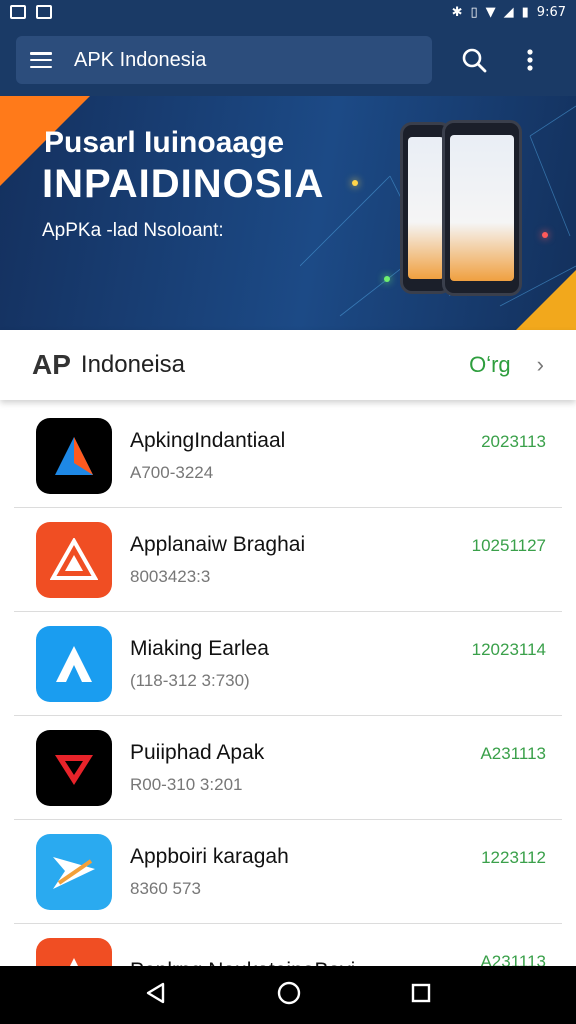 The image size is (576, 1024). Describe the element at coordinates (165, 888) in the screenshot. I see `app-subtitle: 8360 573` at that location.